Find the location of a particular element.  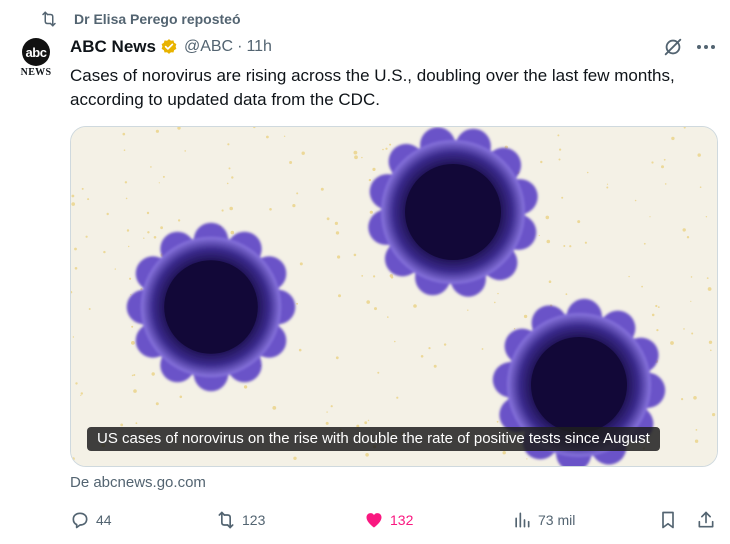

repost-button: 123 is located at coordinates (240, 520).